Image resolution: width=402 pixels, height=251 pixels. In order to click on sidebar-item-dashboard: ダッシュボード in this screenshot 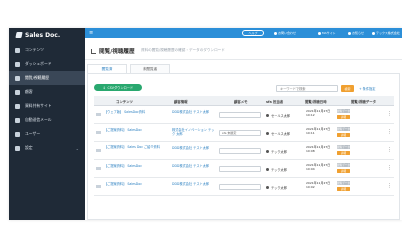, I will do `click(47, 64)`.